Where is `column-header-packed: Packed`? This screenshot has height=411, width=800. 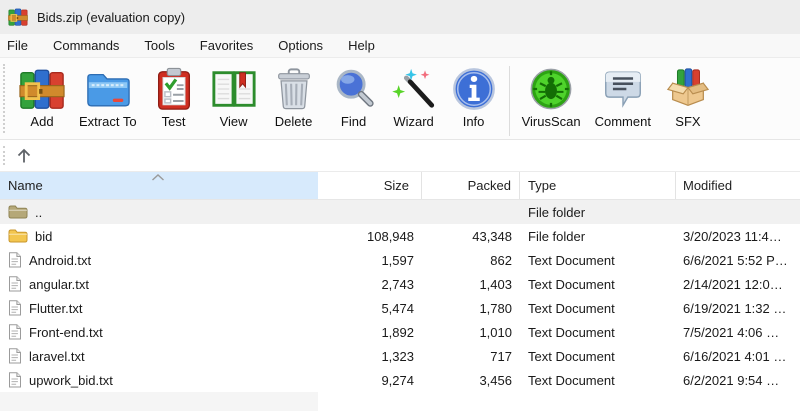 column-header-packed: Packed is located at coordinates (471, 185).